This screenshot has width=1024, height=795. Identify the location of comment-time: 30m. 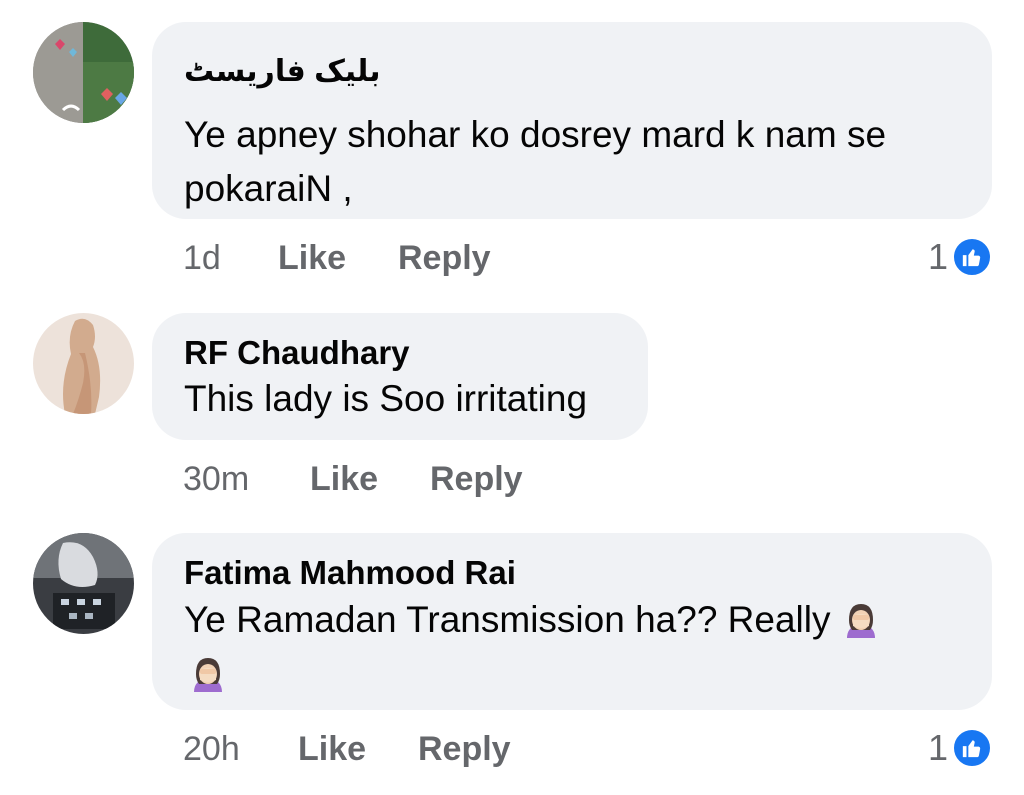
(216, 479).